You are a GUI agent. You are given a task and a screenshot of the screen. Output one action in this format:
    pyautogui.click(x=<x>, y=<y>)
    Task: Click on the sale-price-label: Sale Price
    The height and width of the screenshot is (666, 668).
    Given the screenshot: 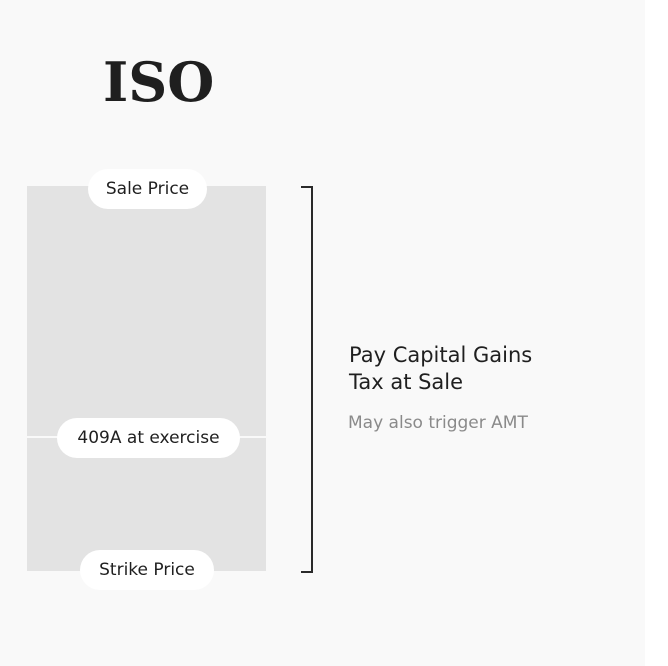 What is the action you would take?
    pyautogui.click(x=147, y=189)
    